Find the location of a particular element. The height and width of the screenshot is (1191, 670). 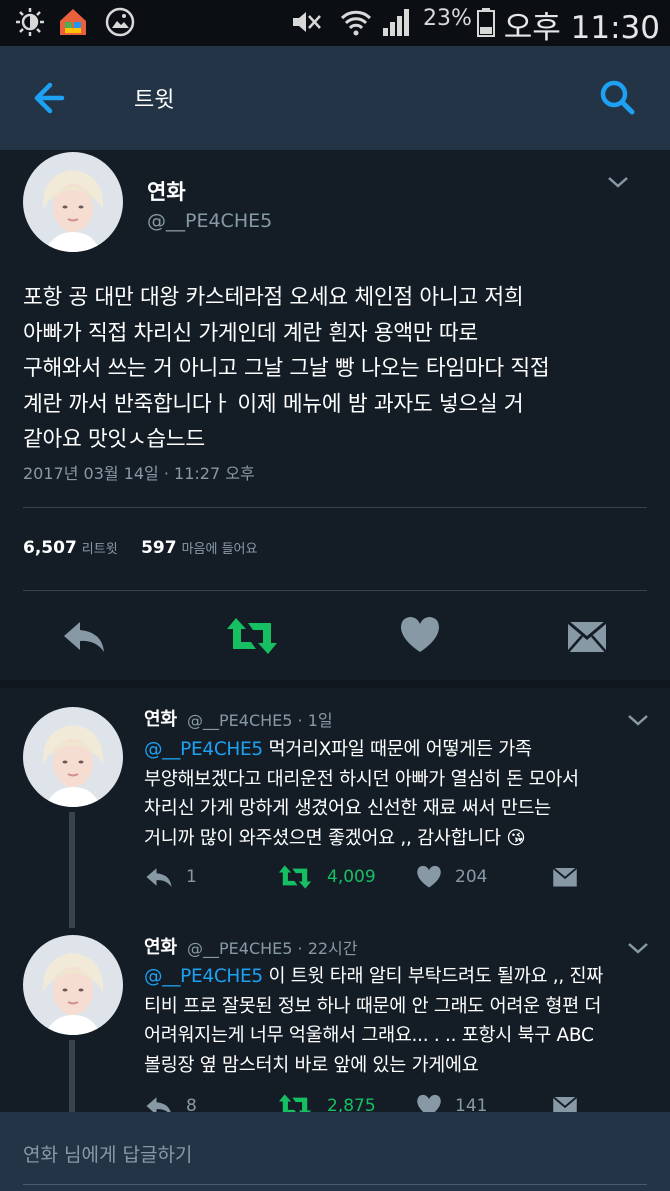

like-count: 597 is located at coordinates (159, 548).